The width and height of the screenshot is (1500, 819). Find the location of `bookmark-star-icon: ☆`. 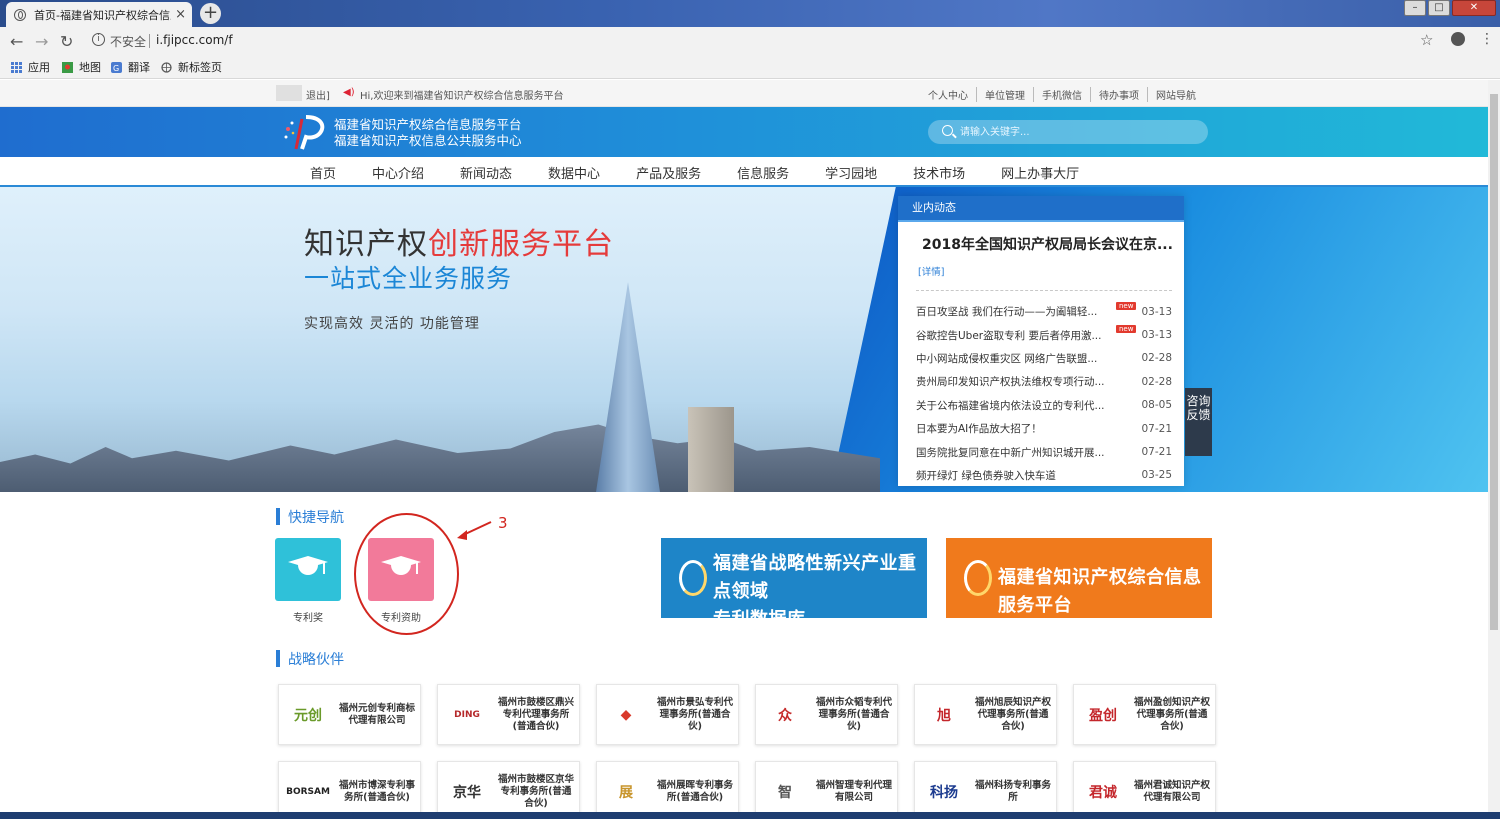

bookmark-star-icon: ☆ is located at coordinates (1426, 40).